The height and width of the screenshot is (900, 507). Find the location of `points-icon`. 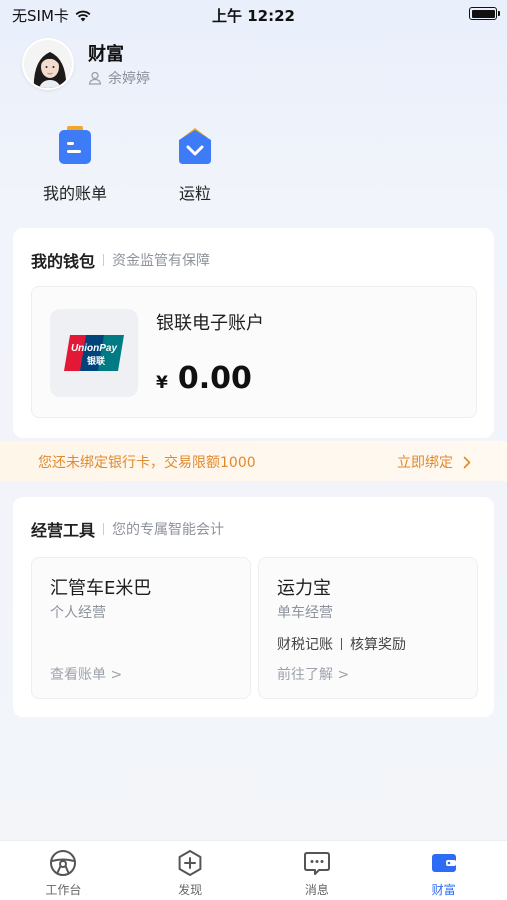

points-icon is located at coordinates (195, 146).